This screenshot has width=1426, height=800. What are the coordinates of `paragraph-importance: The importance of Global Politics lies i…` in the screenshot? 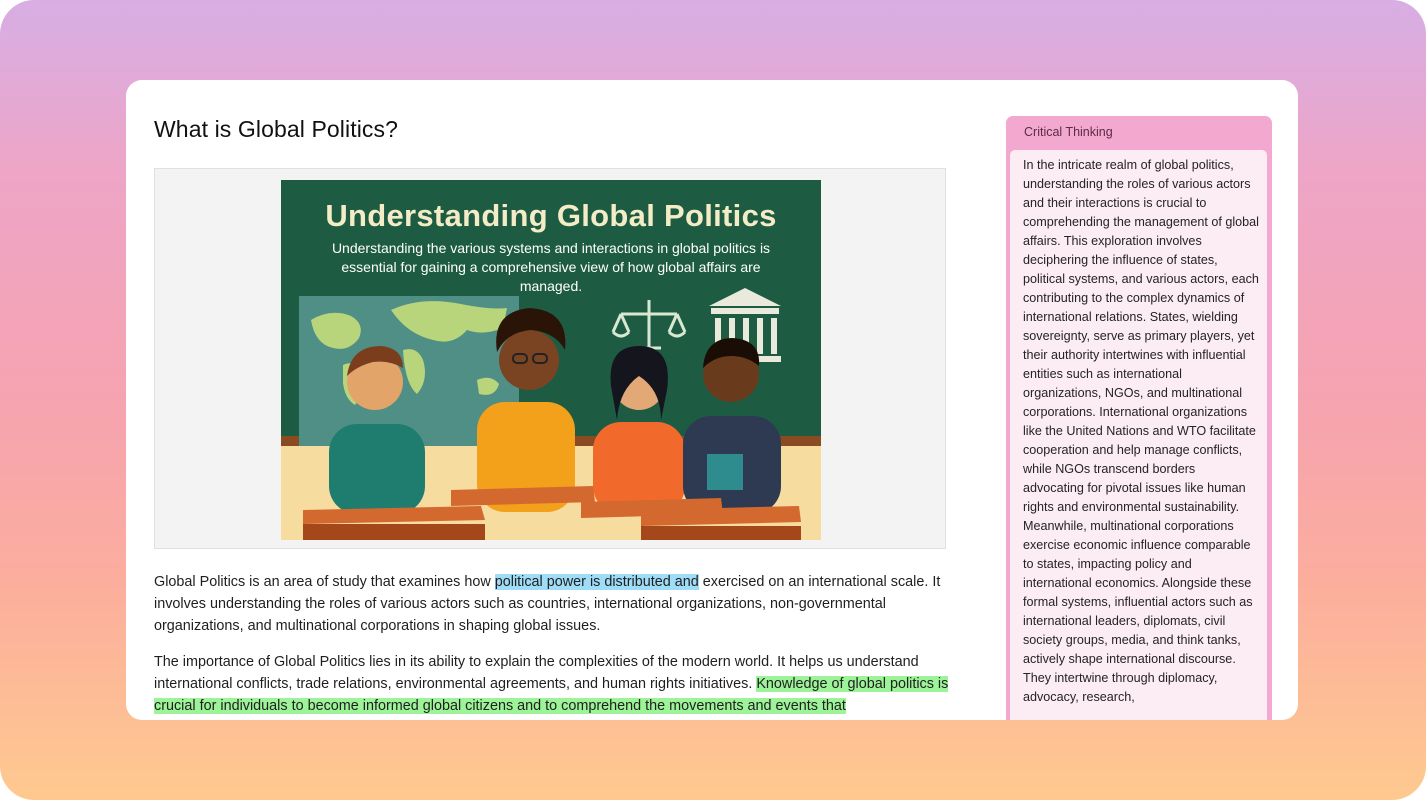 It's located at (554, 684).